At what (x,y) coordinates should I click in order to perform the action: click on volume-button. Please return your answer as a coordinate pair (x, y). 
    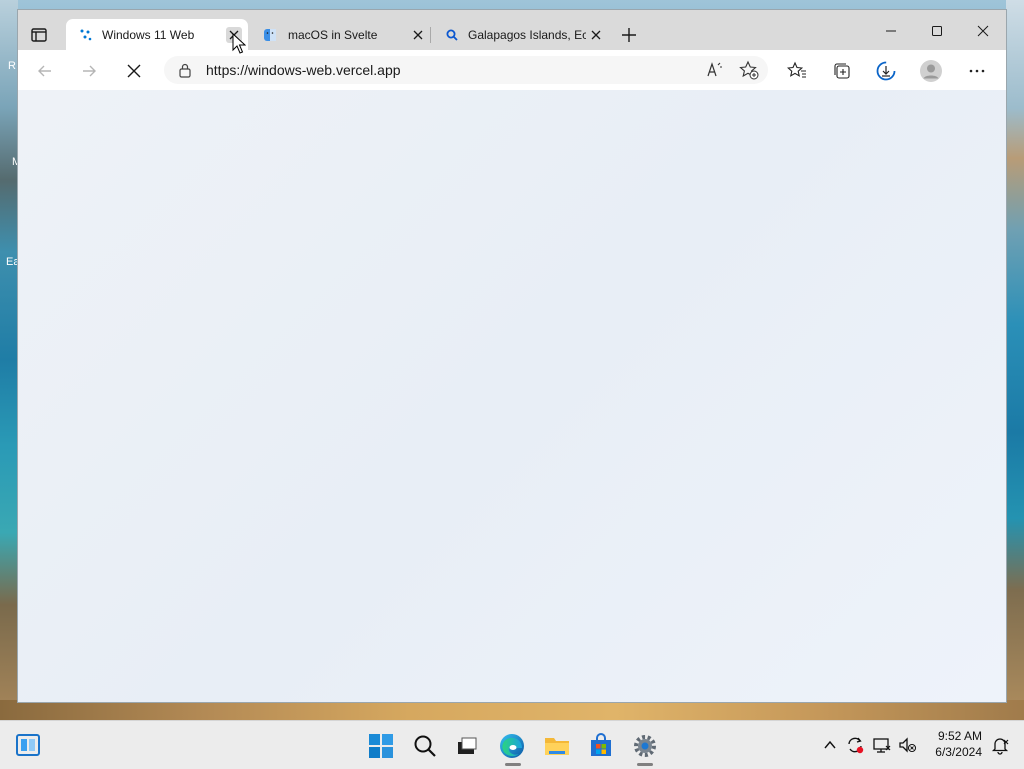
    Looking at the image, I should click on (908, 745).